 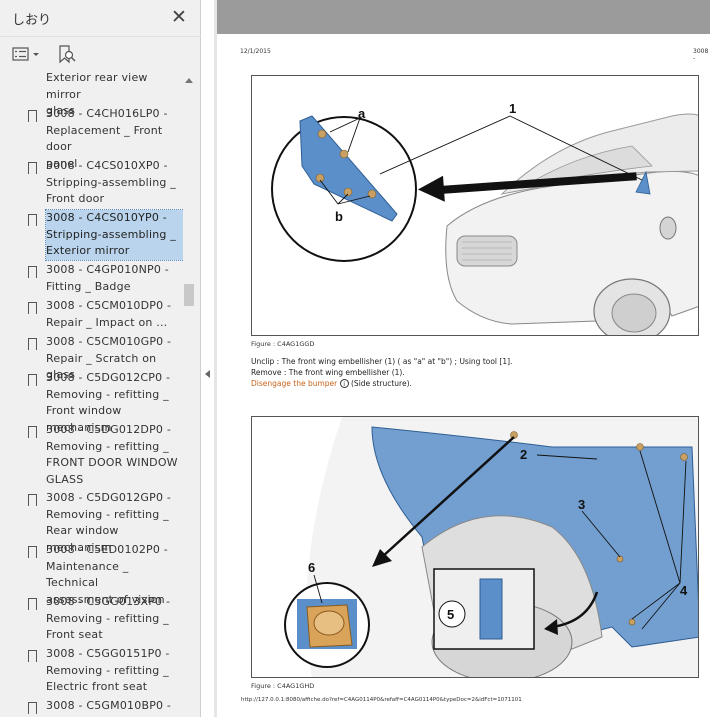 I want to click on bookmark-label: 3008 - C5GM010BP0 - Repair _ Seat trim, so click(x=109, y=708).